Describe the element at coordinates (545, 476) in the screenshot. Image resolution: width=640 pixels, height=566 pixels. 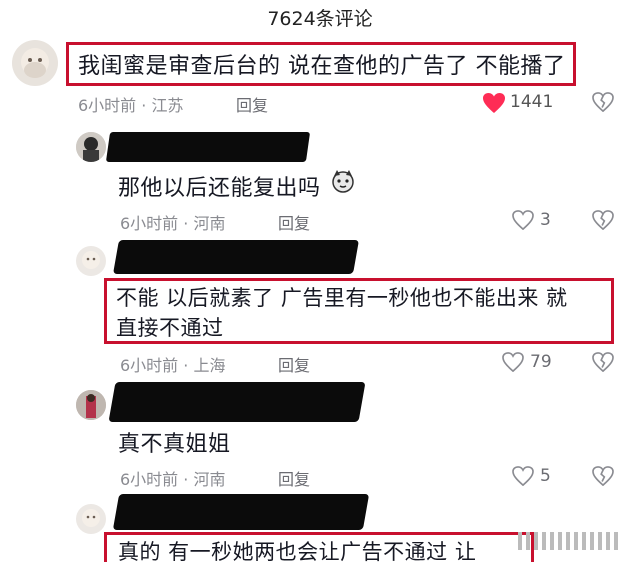
I see `like-count: 5` at that location.